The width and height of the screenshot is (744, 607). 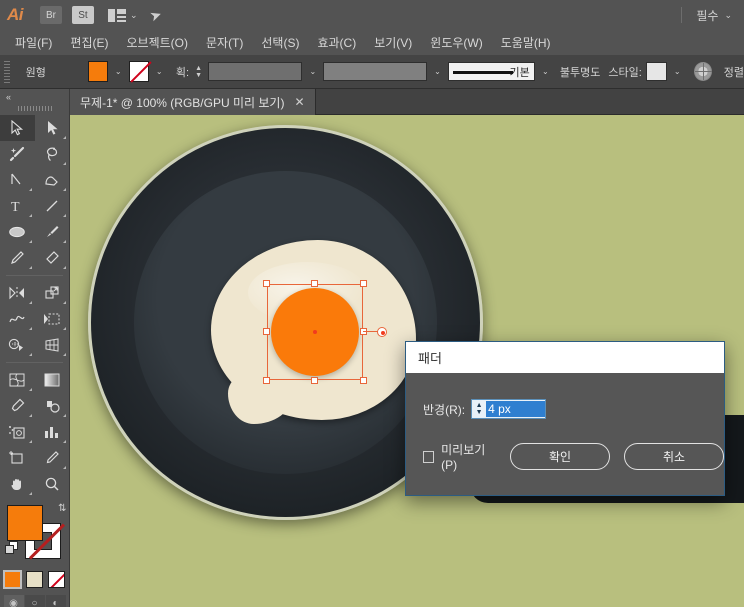 What do you see at coordinates (17, 258) in the screenshot?
I see `pencil-tool` at bounding box center [17, 258].